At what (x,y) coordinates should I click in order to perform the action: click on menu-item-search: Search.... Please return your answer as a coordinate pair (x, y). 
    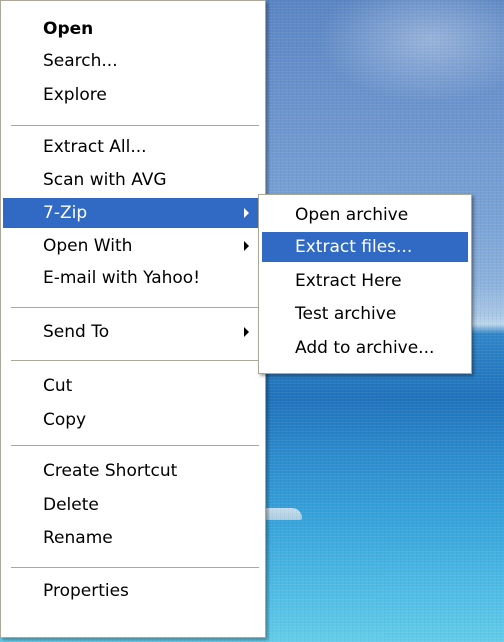
    Looking at the image, I should click on (133, 61).